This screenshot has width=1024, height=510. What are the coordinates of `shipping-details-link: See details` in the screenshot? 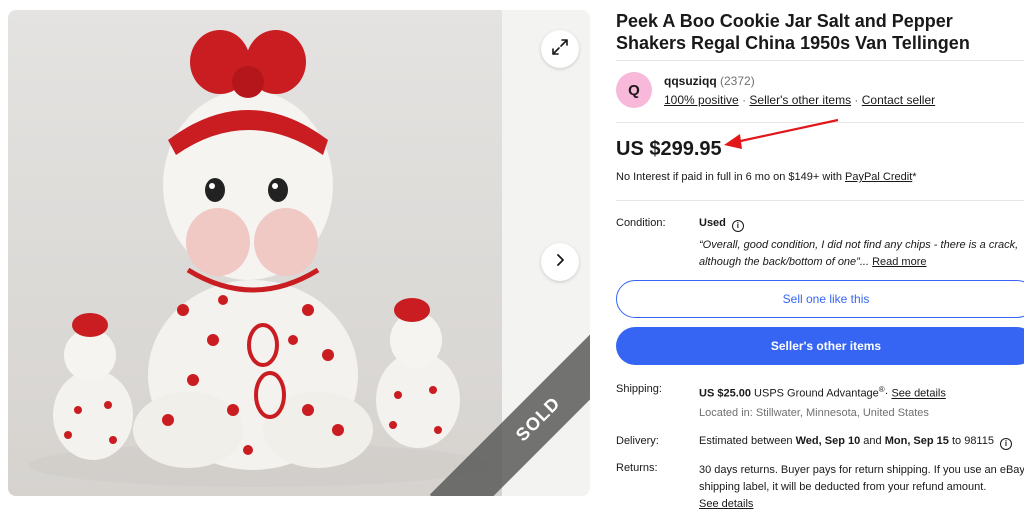 It's located at (918, 394).